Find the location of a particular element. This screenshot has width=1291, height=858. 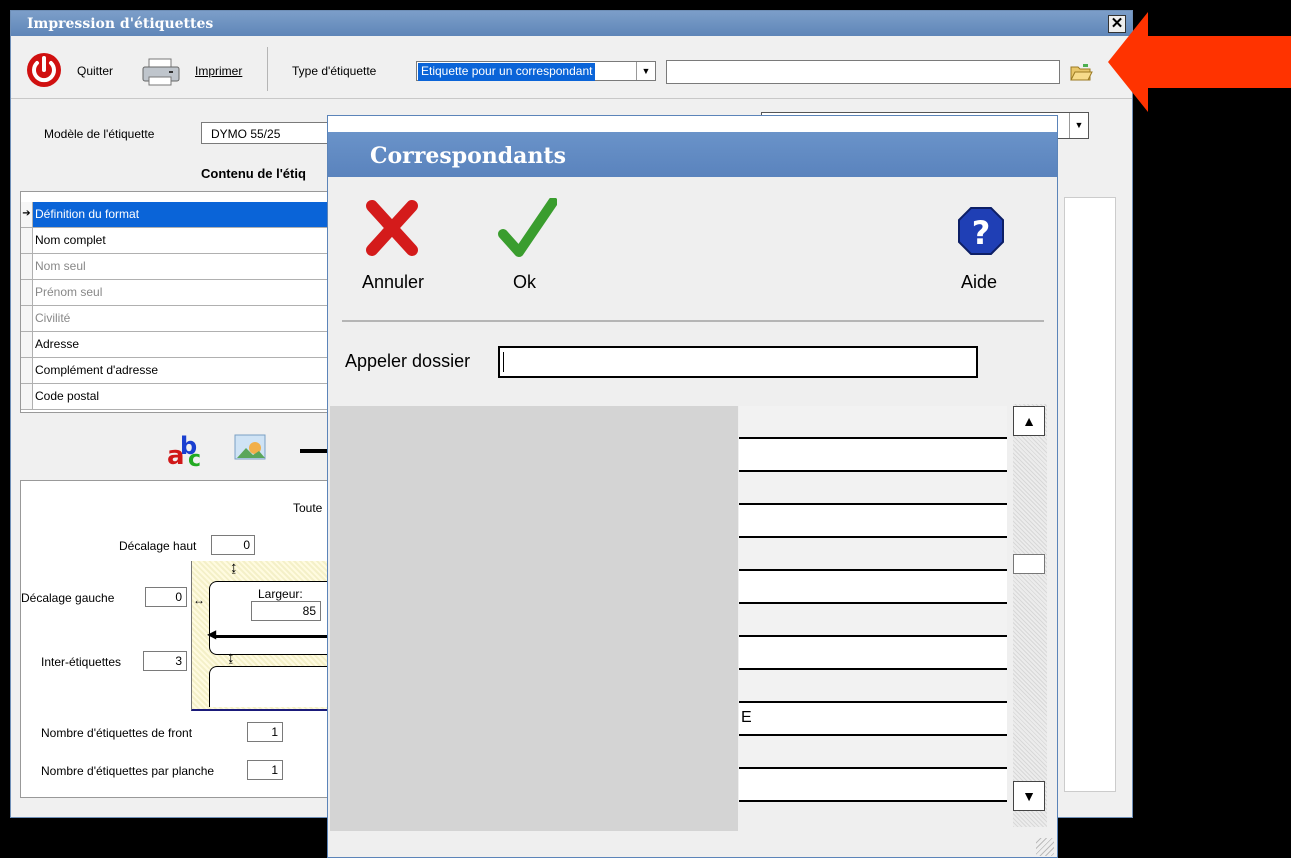

printer-icon is located at coordinates (161, 72).